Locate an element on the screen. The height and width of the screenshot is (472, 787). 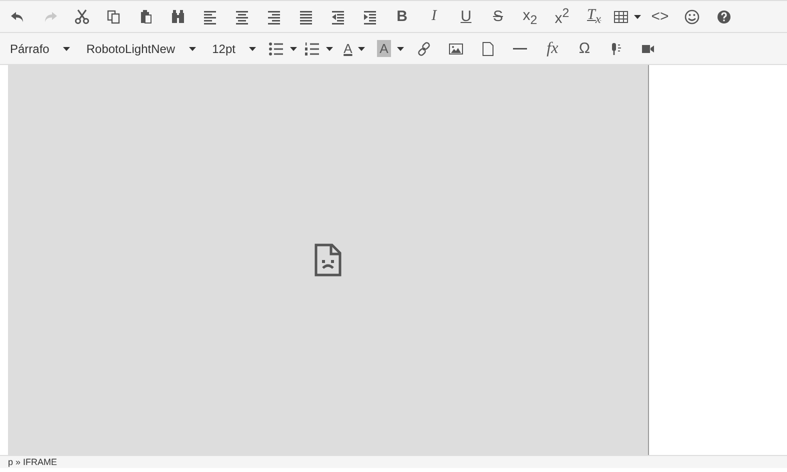
smiley-icon is located at coordinates (692, 16).